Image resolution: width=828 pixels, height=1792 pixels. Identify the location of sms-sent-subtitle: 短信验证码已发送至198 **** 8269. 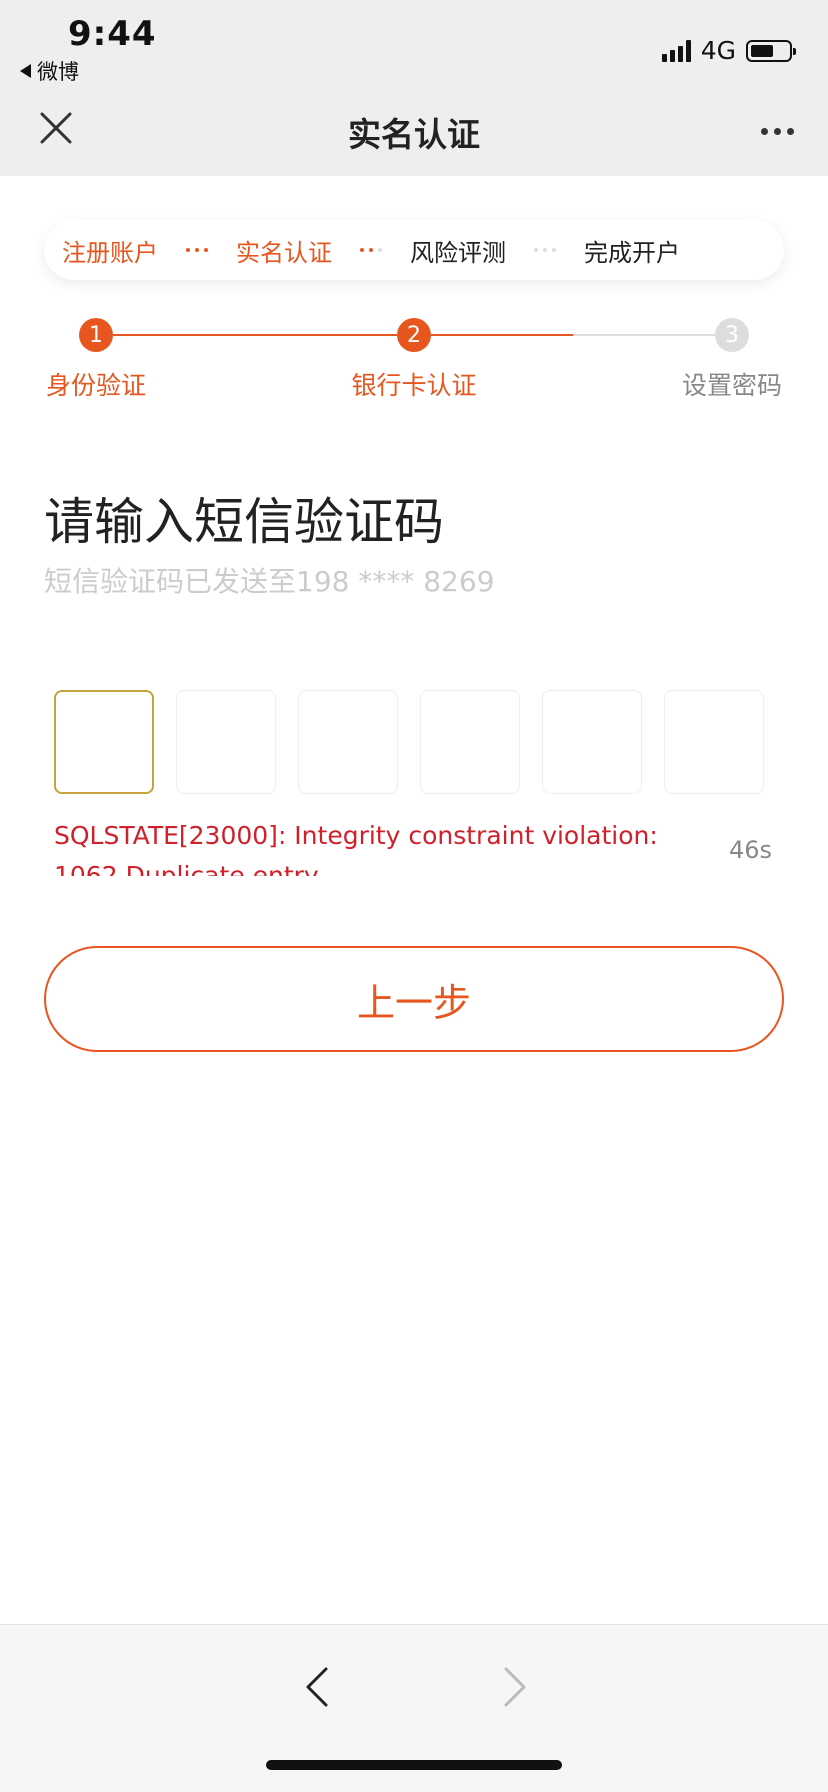
(269, 581).